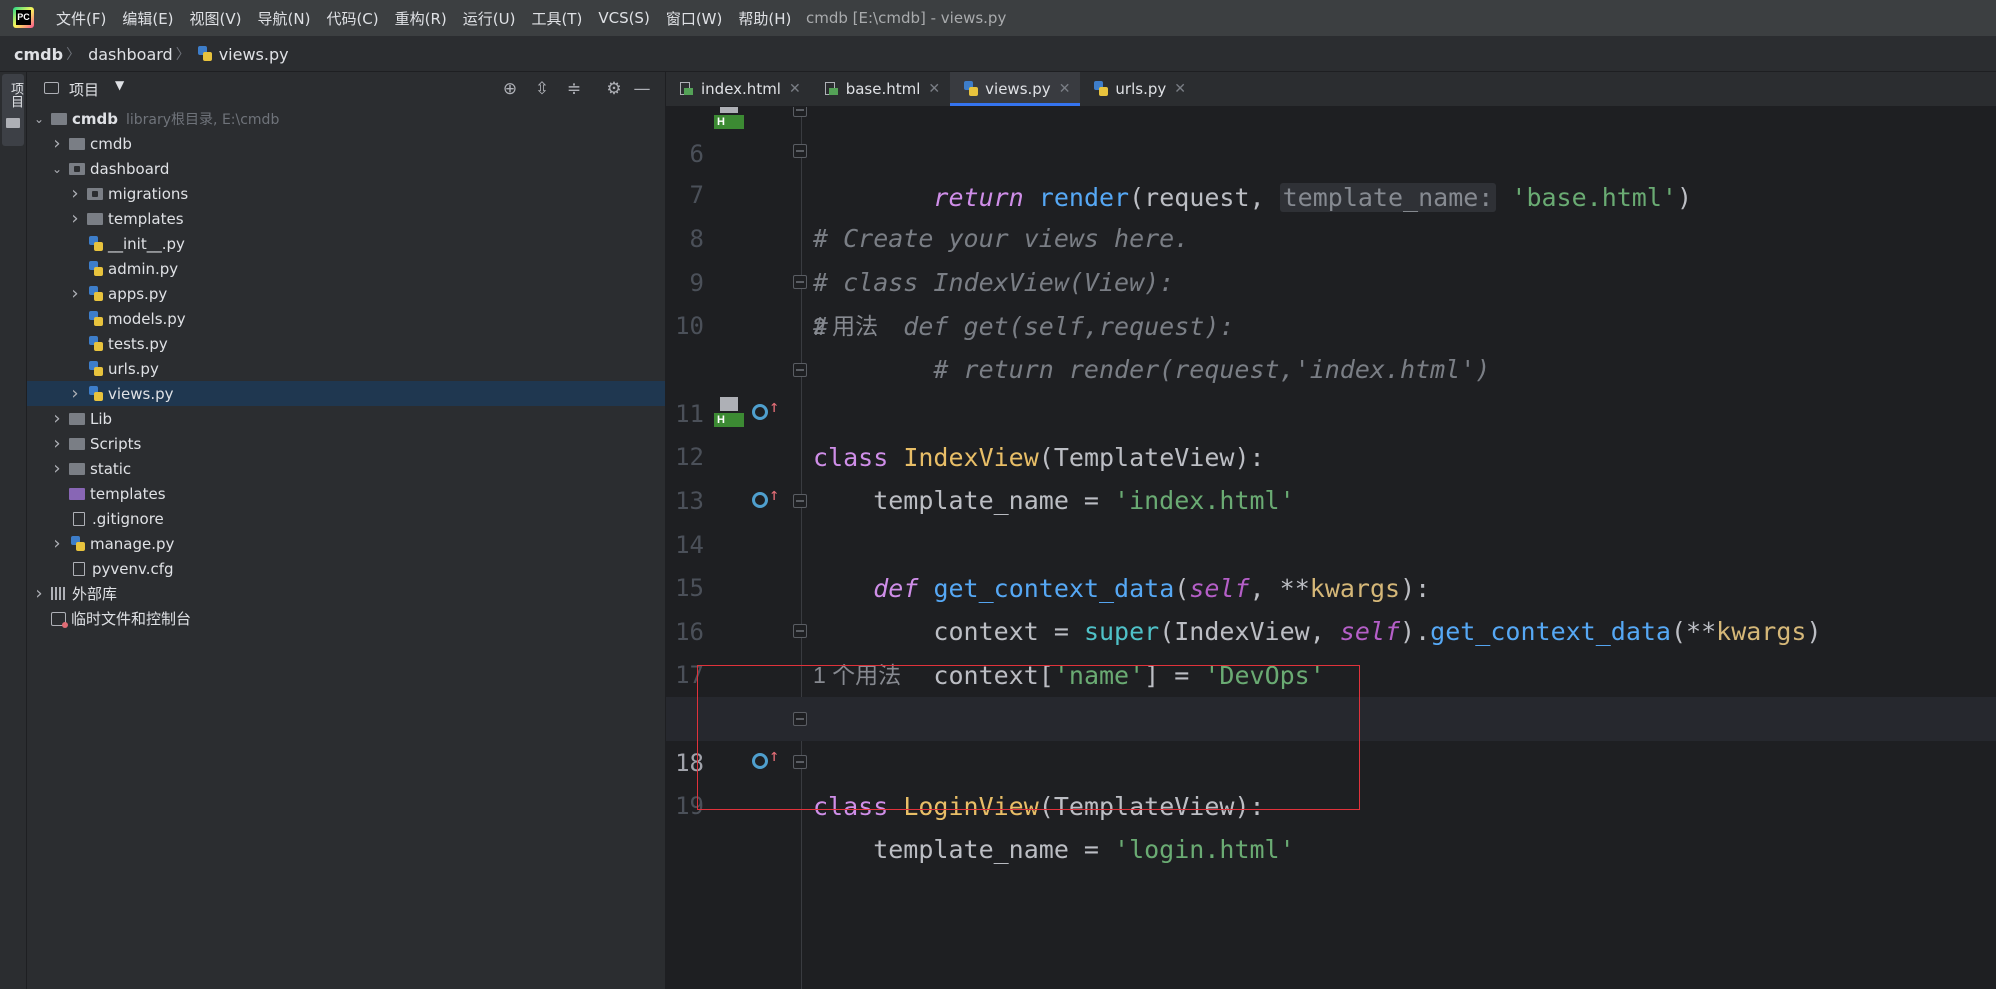 This screenshot has height=989, width=1996. I want to click on breadcrumb-folder: dashboard, so click(130, 54).